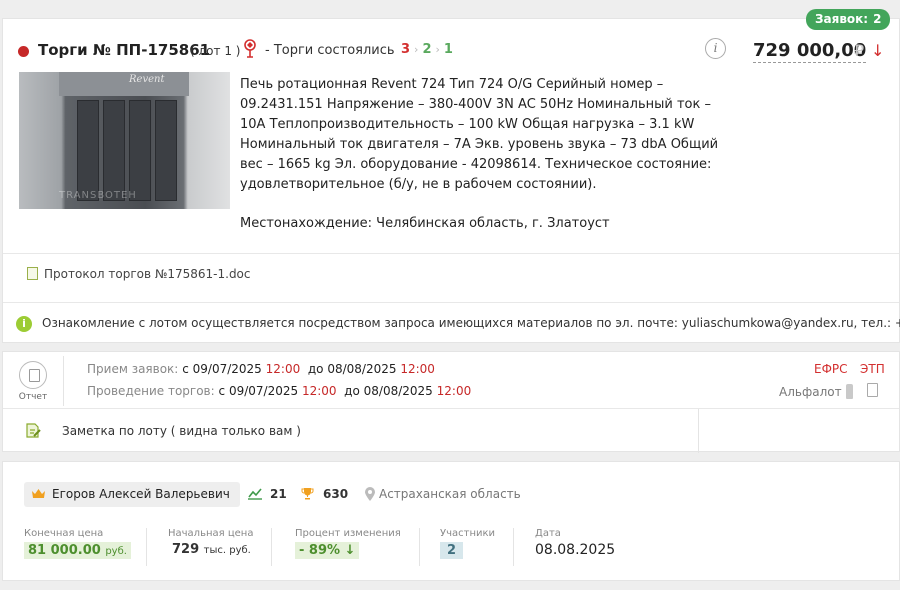 This screenshot has height=590, width=900. Describe the element at coordinates (186, 549) in the screenshot. I see `start-price-value: 729` at that location.